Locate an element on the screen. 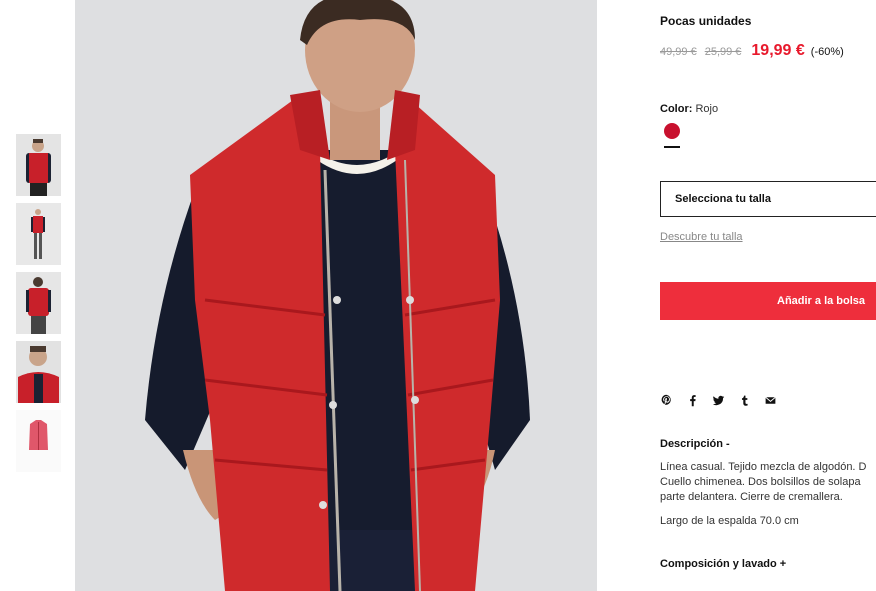 The width and height of the screenshot is (876, 591). description-line: Cuello chimenea. Dos bolsillos de solapa is located at coordinates (760, 482).